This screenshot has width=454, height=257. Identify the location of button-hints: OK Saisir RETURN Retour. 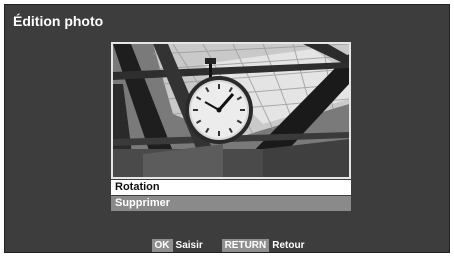
(228, 245).